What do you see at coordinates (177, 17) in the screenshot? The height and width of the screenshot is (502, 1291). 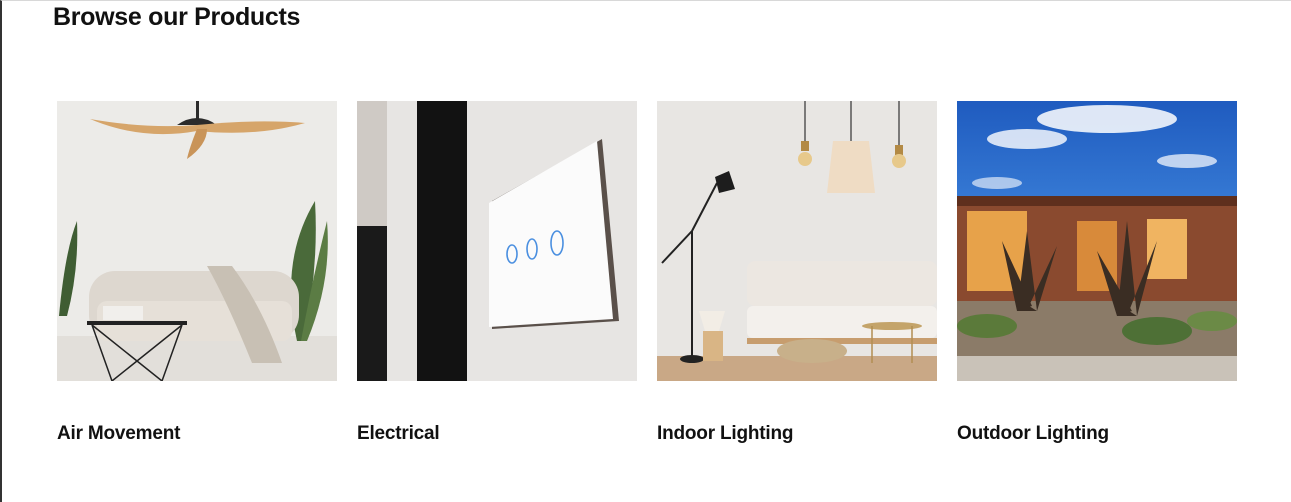 I see `section-title: Browse our Products` at bounding box center [177, 17].